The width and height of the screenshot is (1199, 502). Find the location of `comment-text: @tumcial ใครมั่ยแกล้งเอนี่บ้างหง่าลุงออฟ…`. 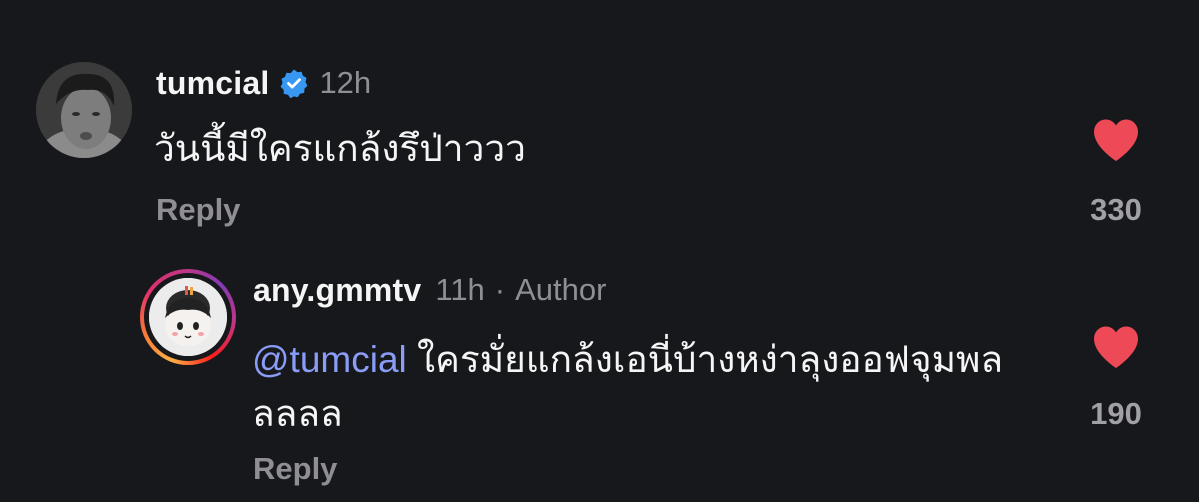

comment-text: @tumcial ใครมั่ยแกล้งเอนี่บ้างหง่าลุงออฟ… is located at coordinates (632, 387).